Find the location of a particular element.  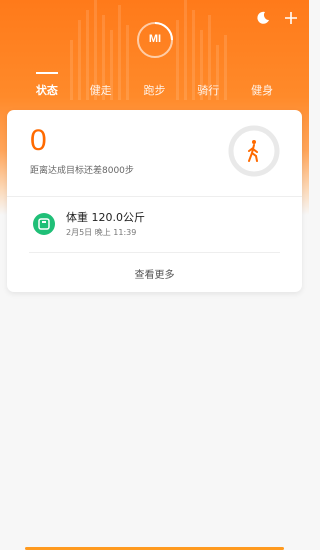

steps-progress-ring is located at coordinates (254, 151).